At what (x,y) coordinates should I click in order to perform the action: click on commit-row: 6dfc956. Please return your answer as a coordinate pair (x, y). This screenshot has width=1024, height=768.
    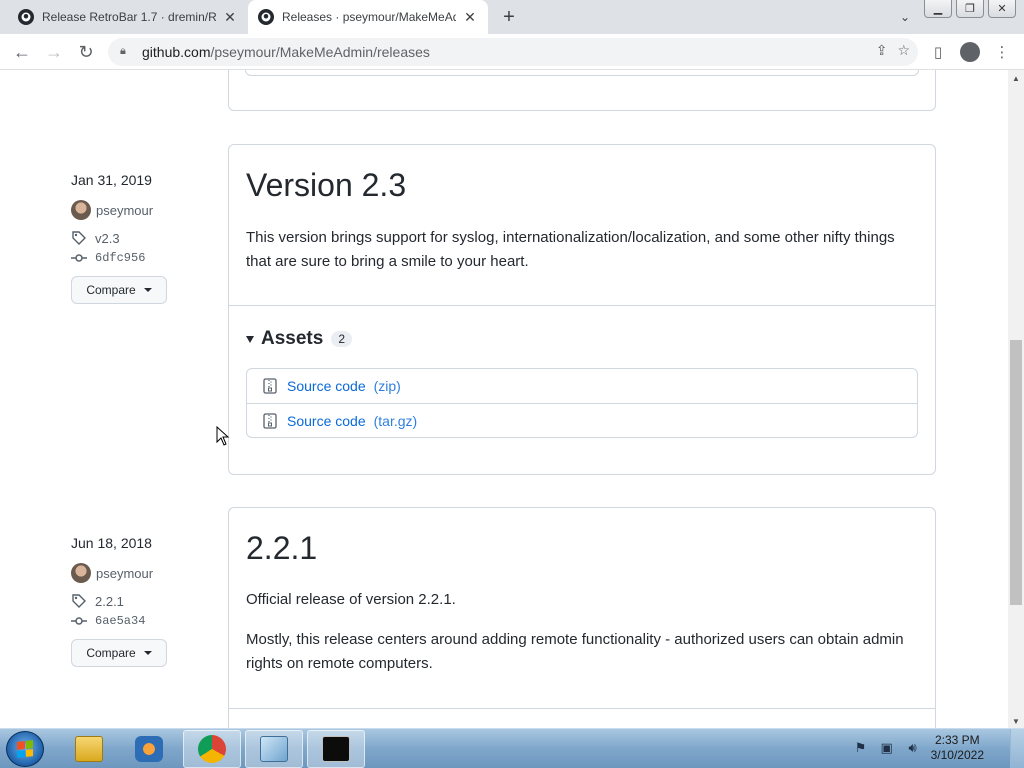
    Looking at the image, I should click on (119, 258).